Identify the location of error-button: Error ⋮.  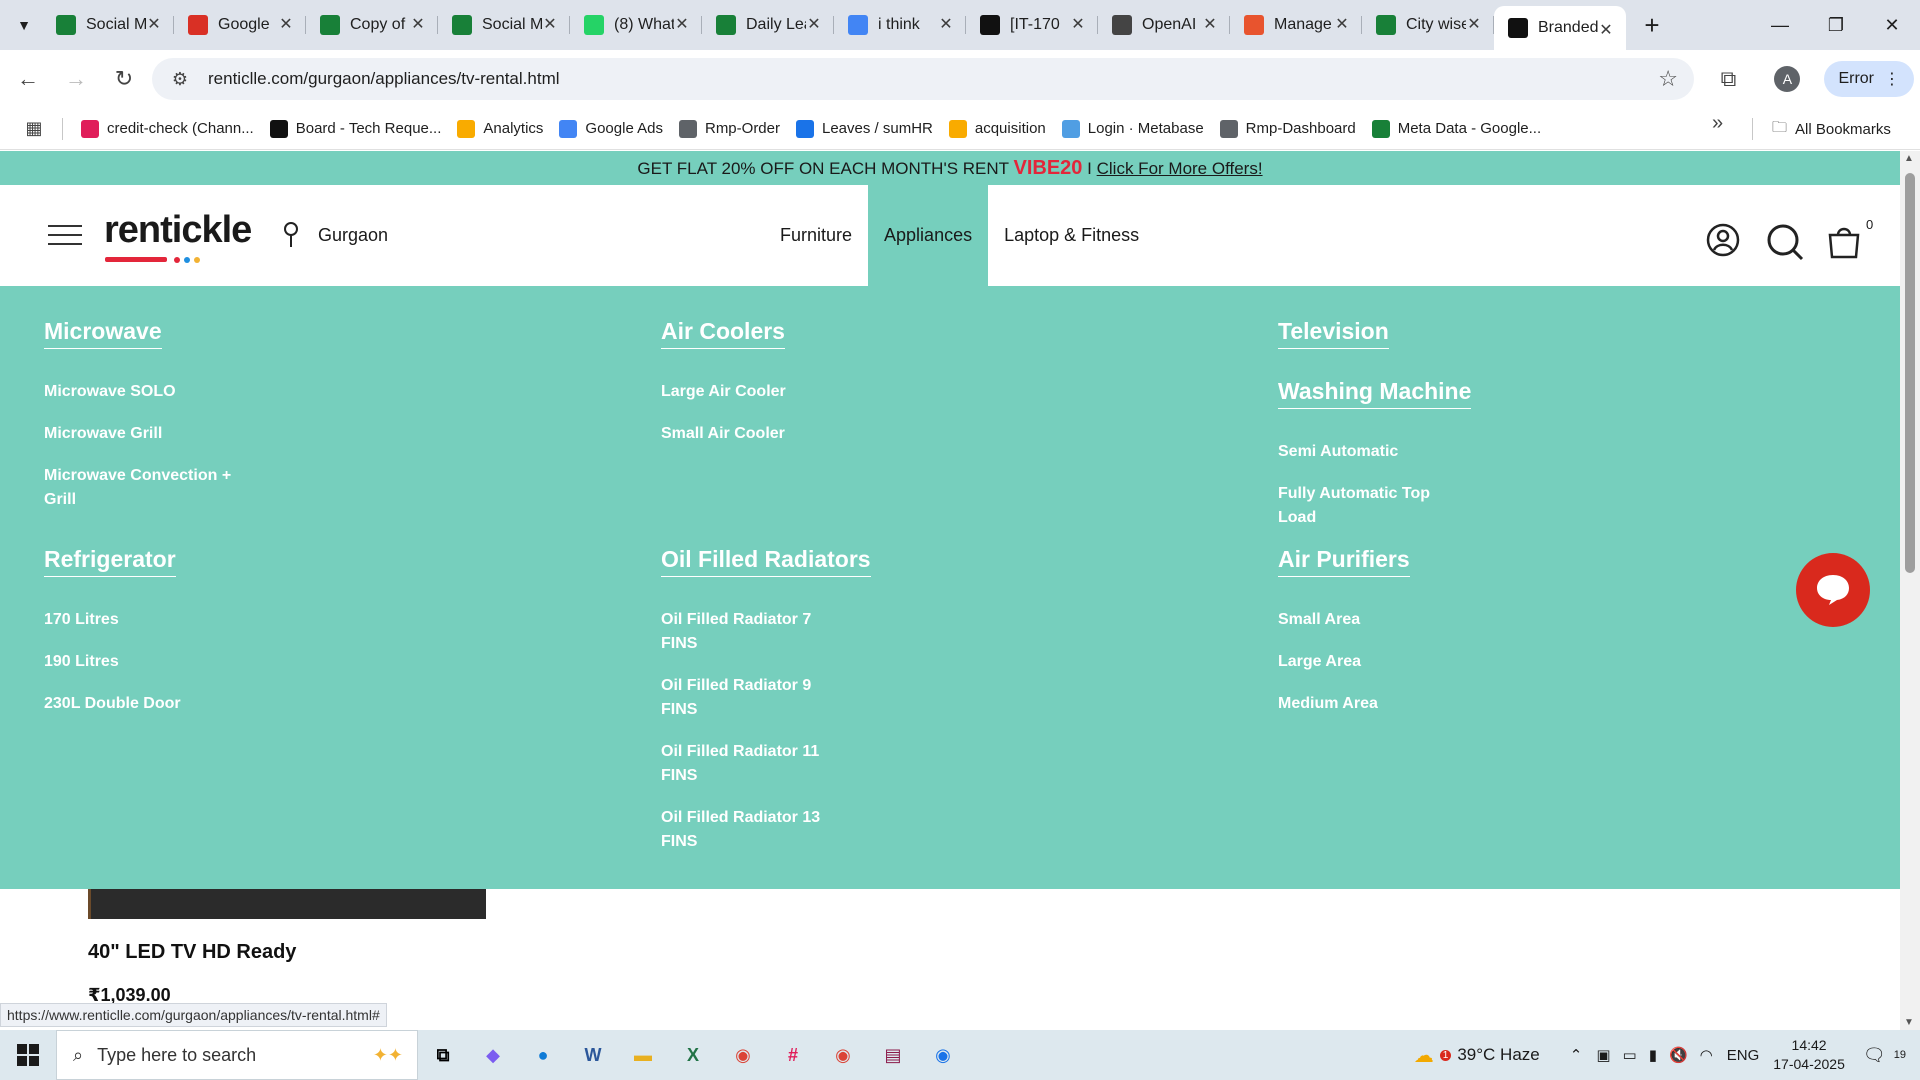
(1869, 79).